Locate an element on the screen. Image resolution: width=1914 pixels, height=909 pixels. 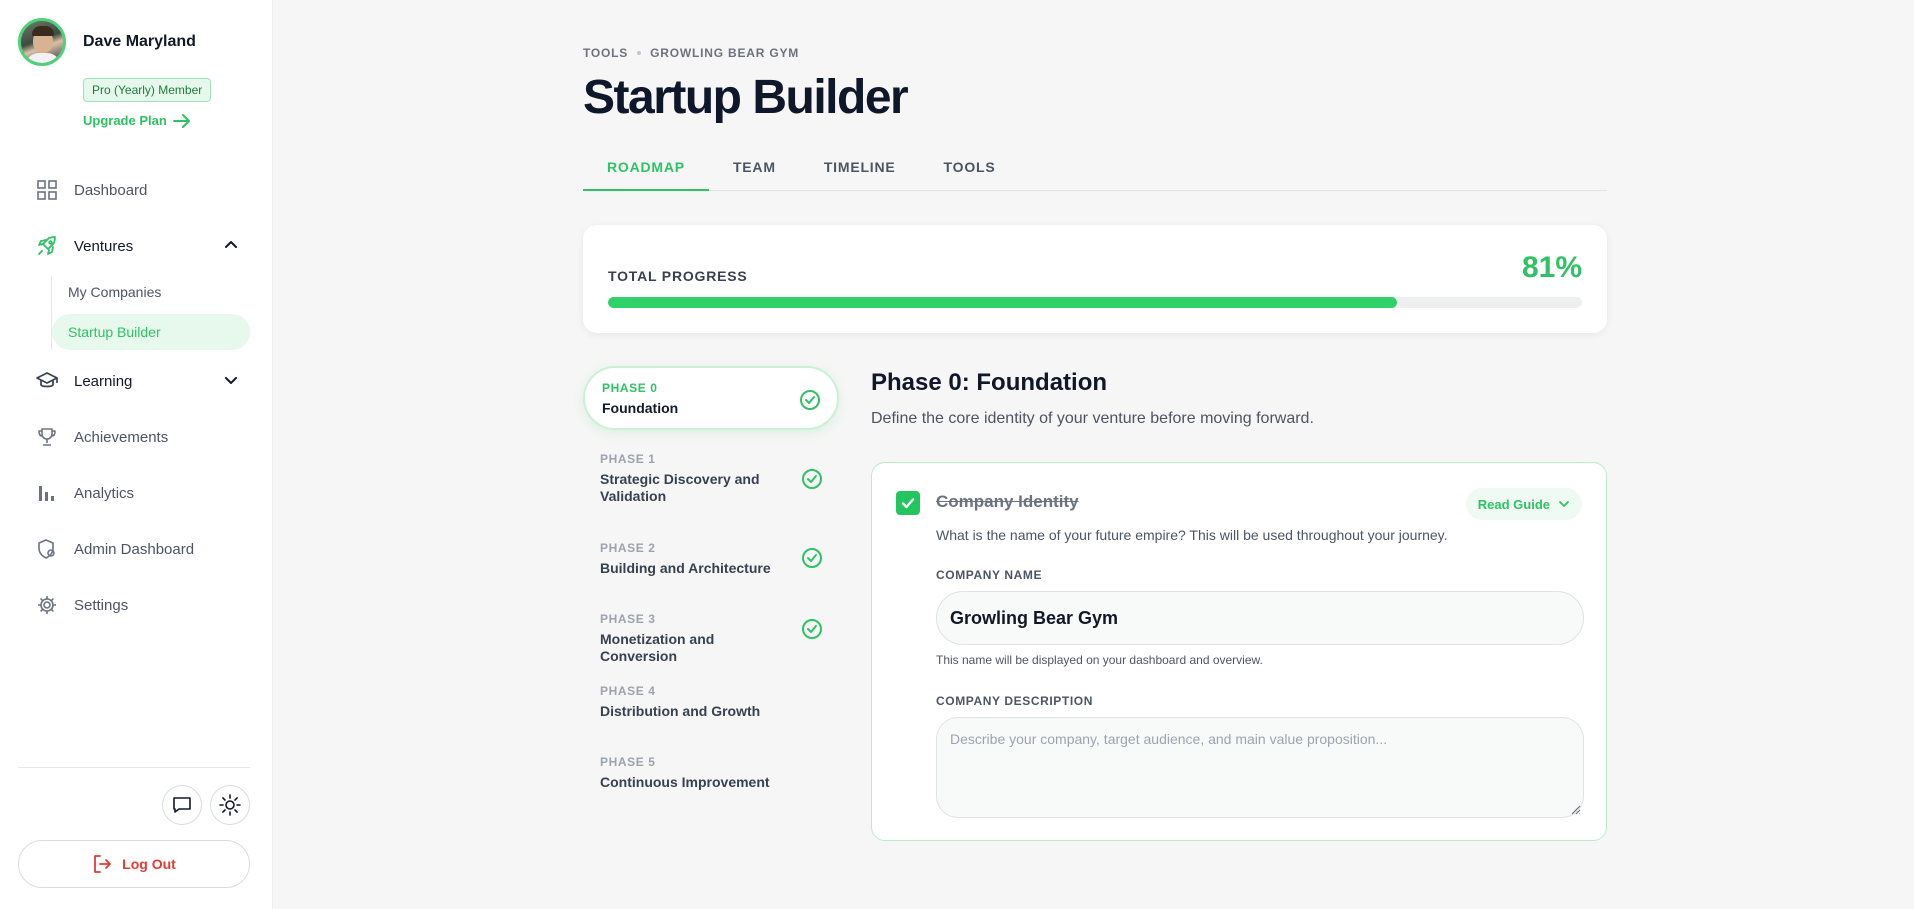
phase-name: Foundation is located at coordinates (640, 408).